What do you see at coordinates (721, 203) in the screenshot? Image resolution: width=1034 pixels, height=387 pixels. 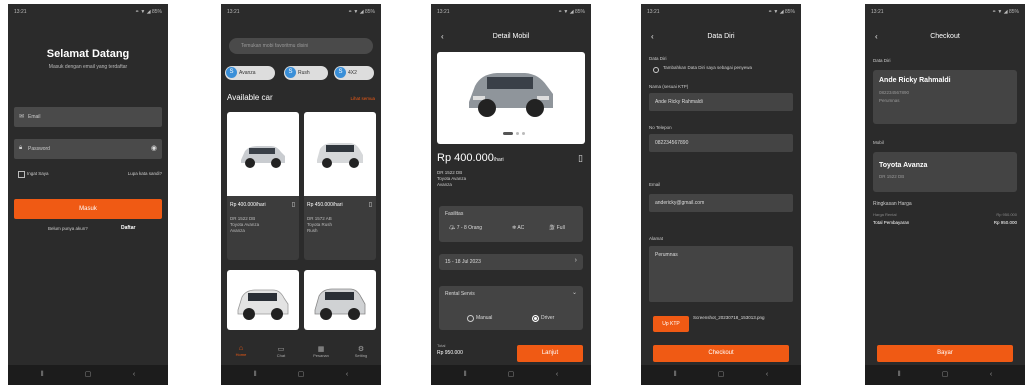 I see `email-field: andericky@gmail.com` at bounding box center [721, 203].